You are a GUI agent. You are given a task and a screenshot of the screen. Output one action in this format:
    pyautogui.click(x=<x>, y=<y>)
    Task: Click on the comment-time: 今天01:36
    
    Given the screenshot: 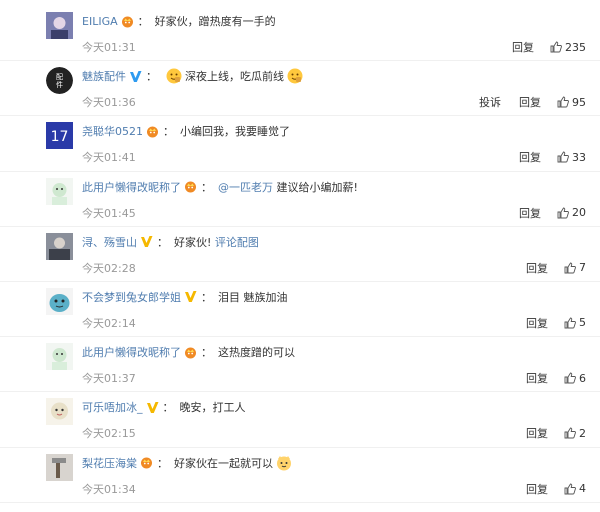 What is the action you would take?
    pyautogui.click(x=109, y=103)
    